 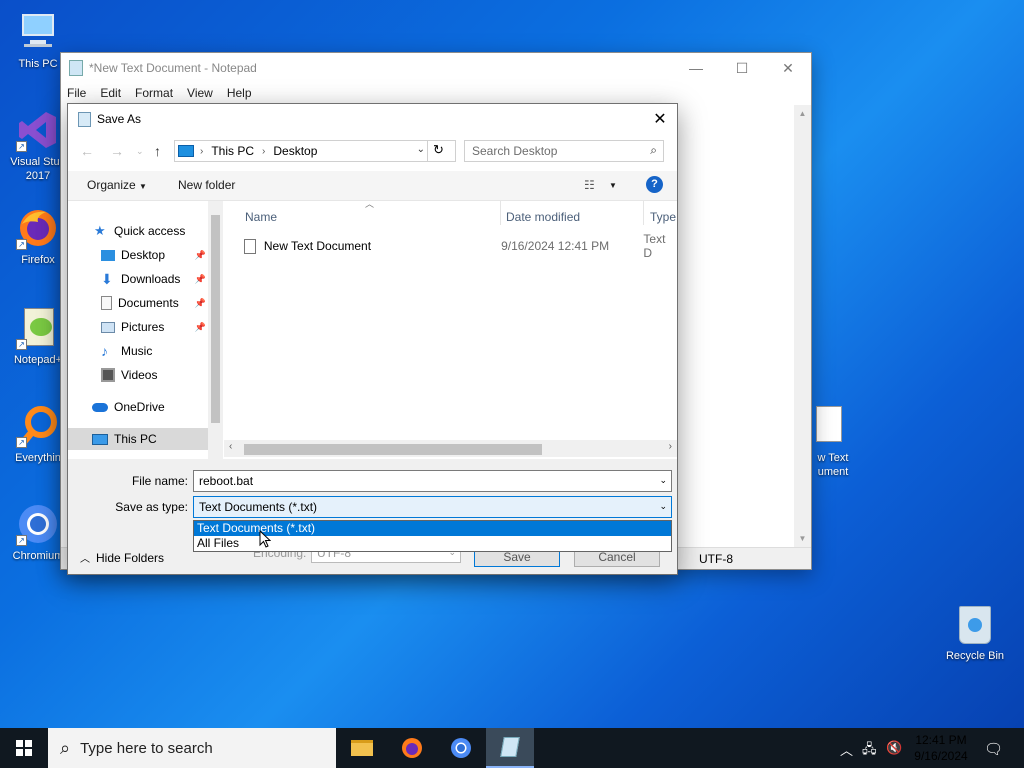 I want to click on clock-date: 9/16/2024, so click(x=941, y=756).